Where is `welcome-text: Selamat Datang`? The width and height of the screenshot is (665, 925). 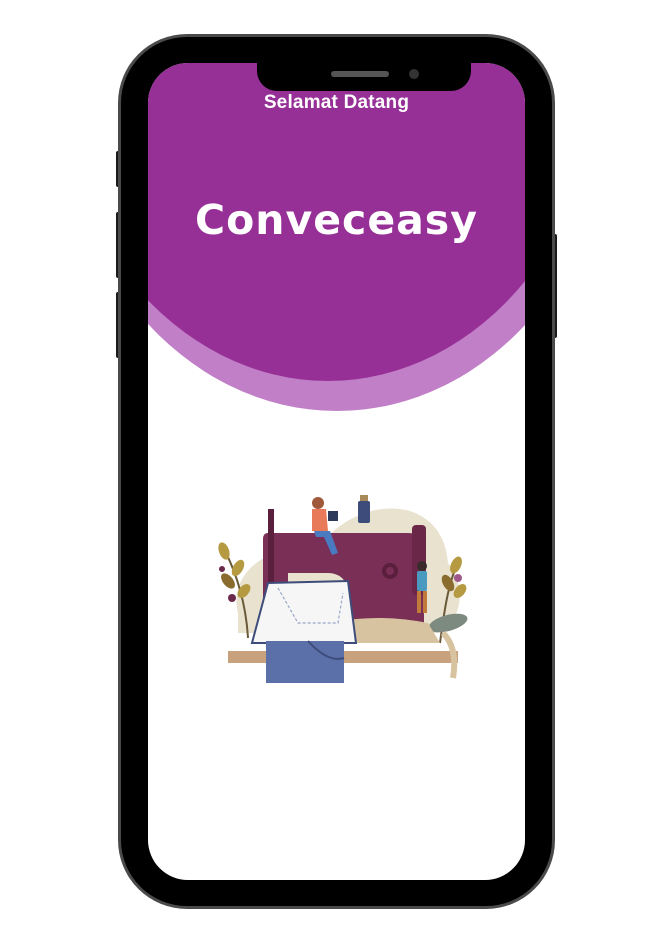
welcome-text: Selamat Datang is located at coordinates (336, 102).